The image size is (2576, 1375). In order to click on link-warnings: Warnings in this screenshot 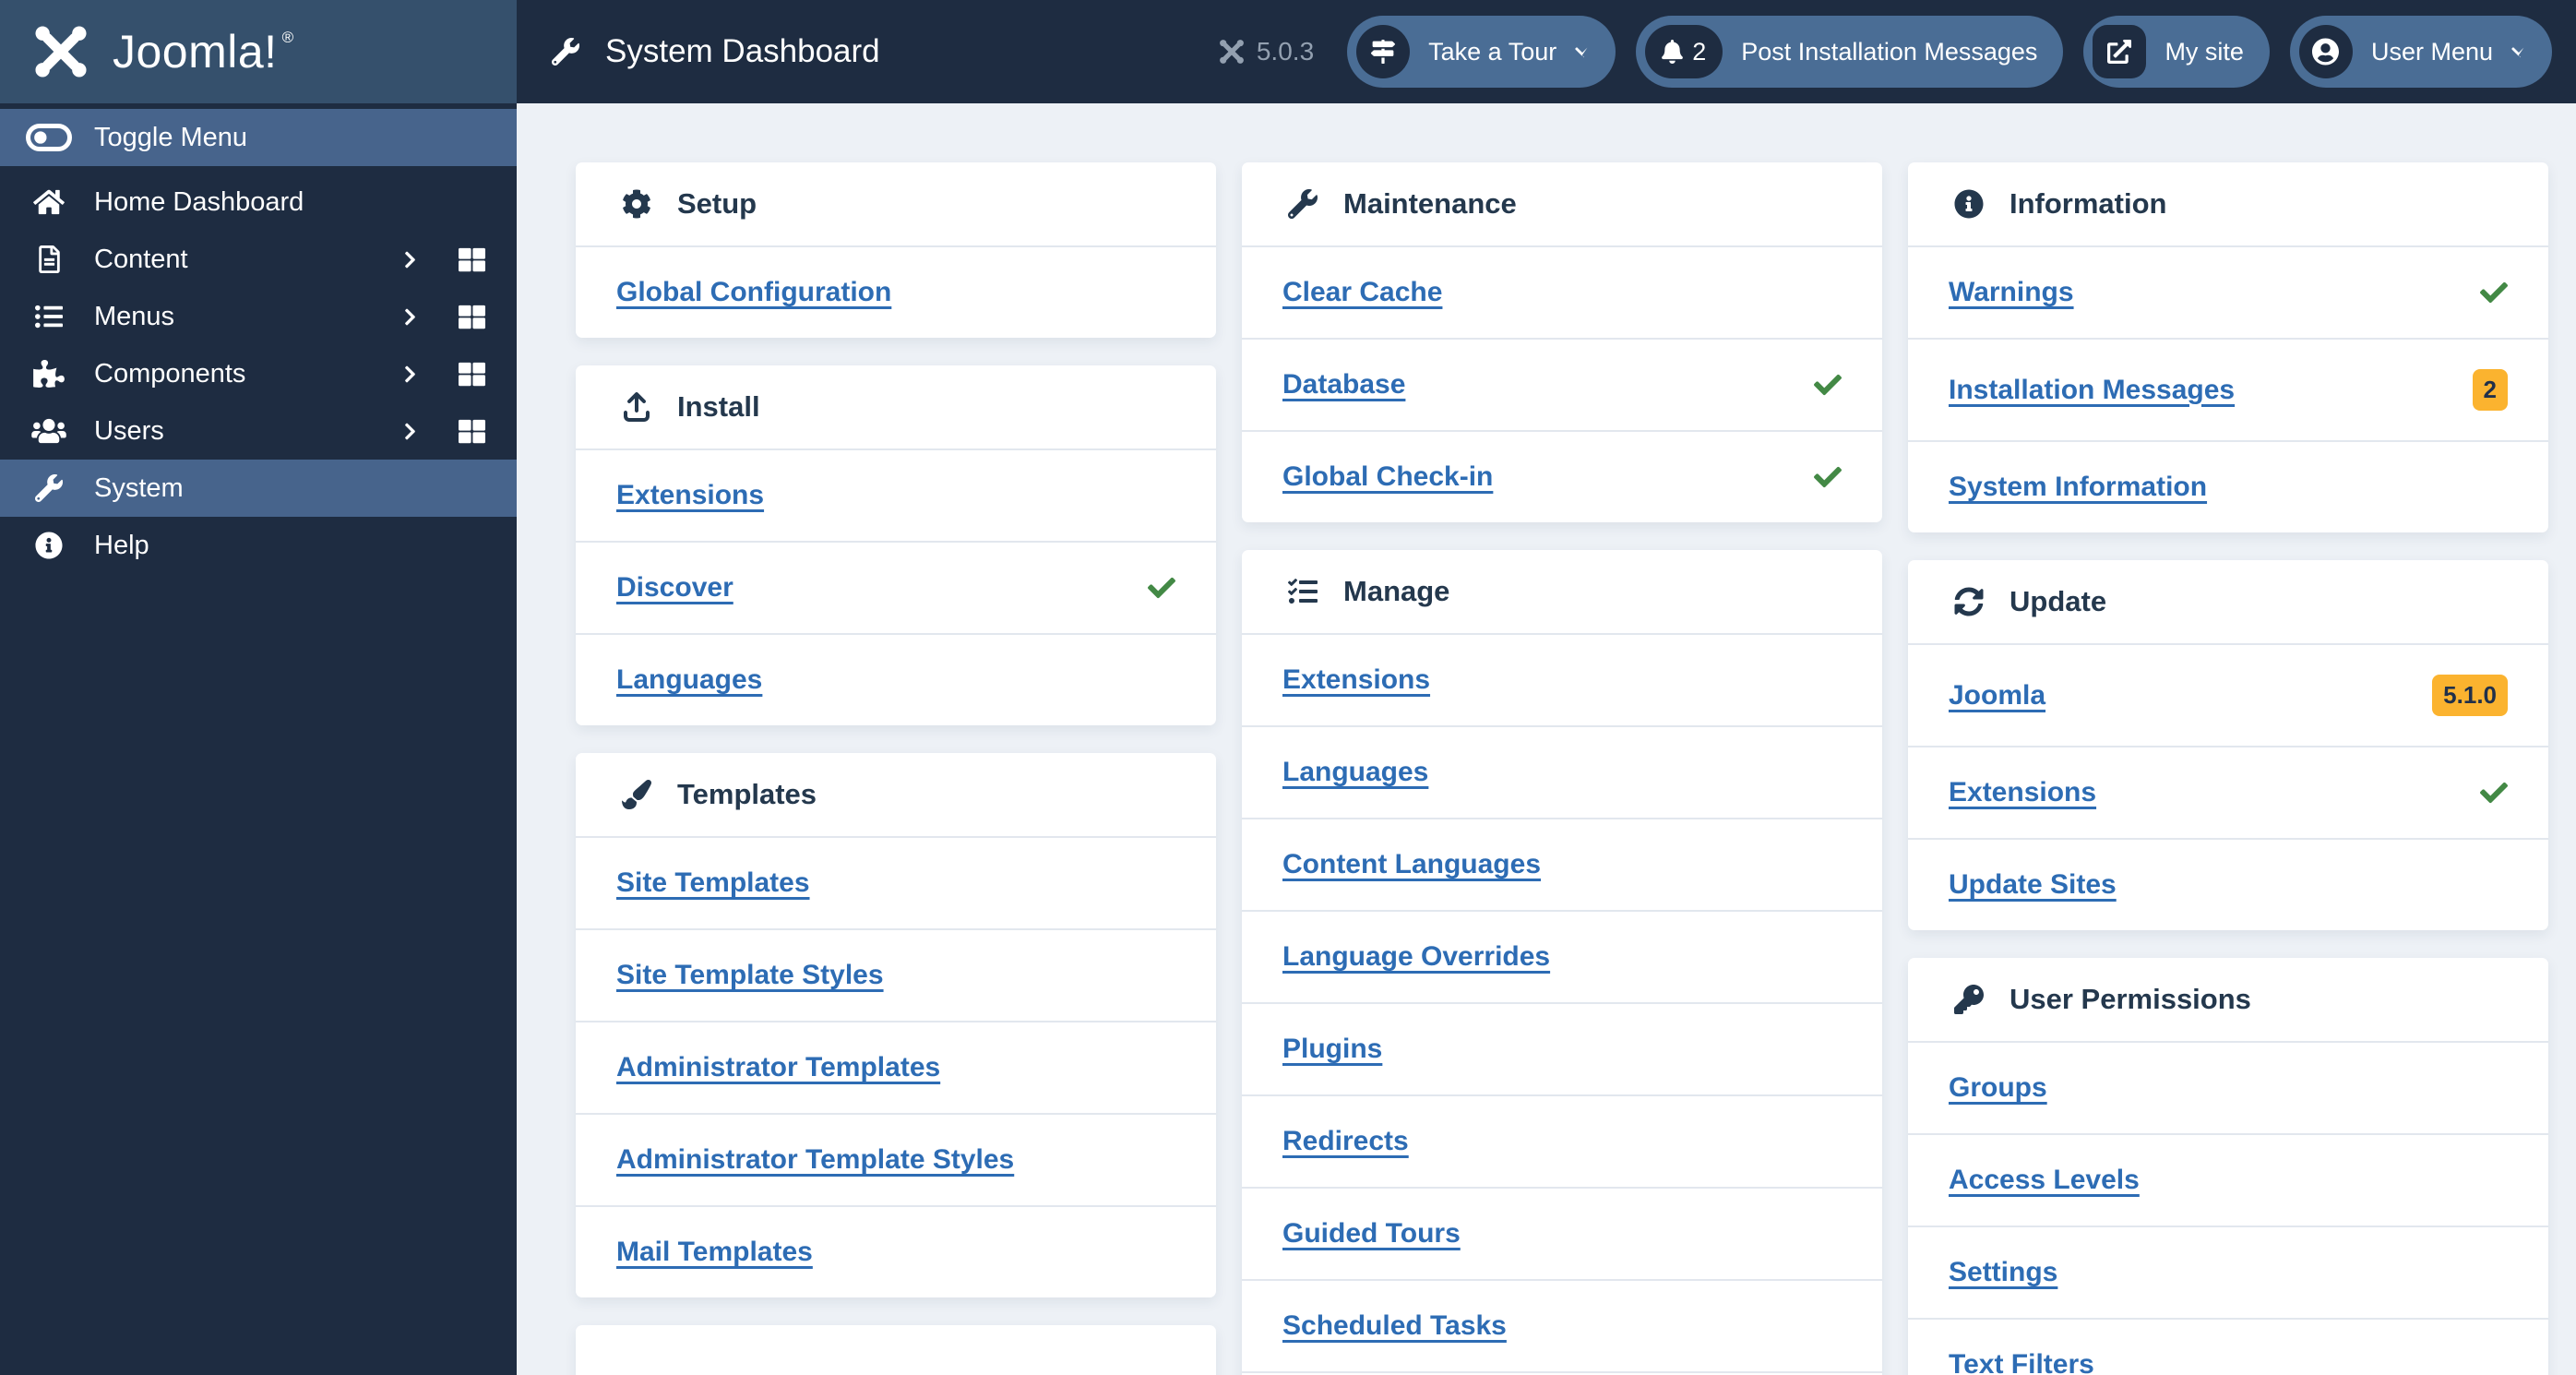, I will do `click(2011, 292)`.